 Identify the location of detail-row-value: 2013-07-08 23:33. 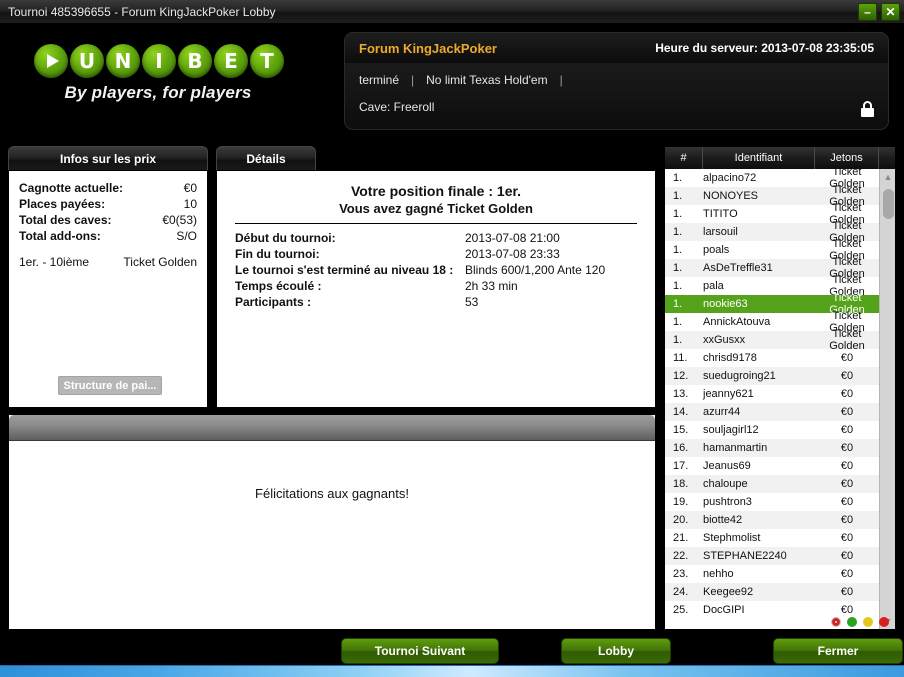
(512, 254).